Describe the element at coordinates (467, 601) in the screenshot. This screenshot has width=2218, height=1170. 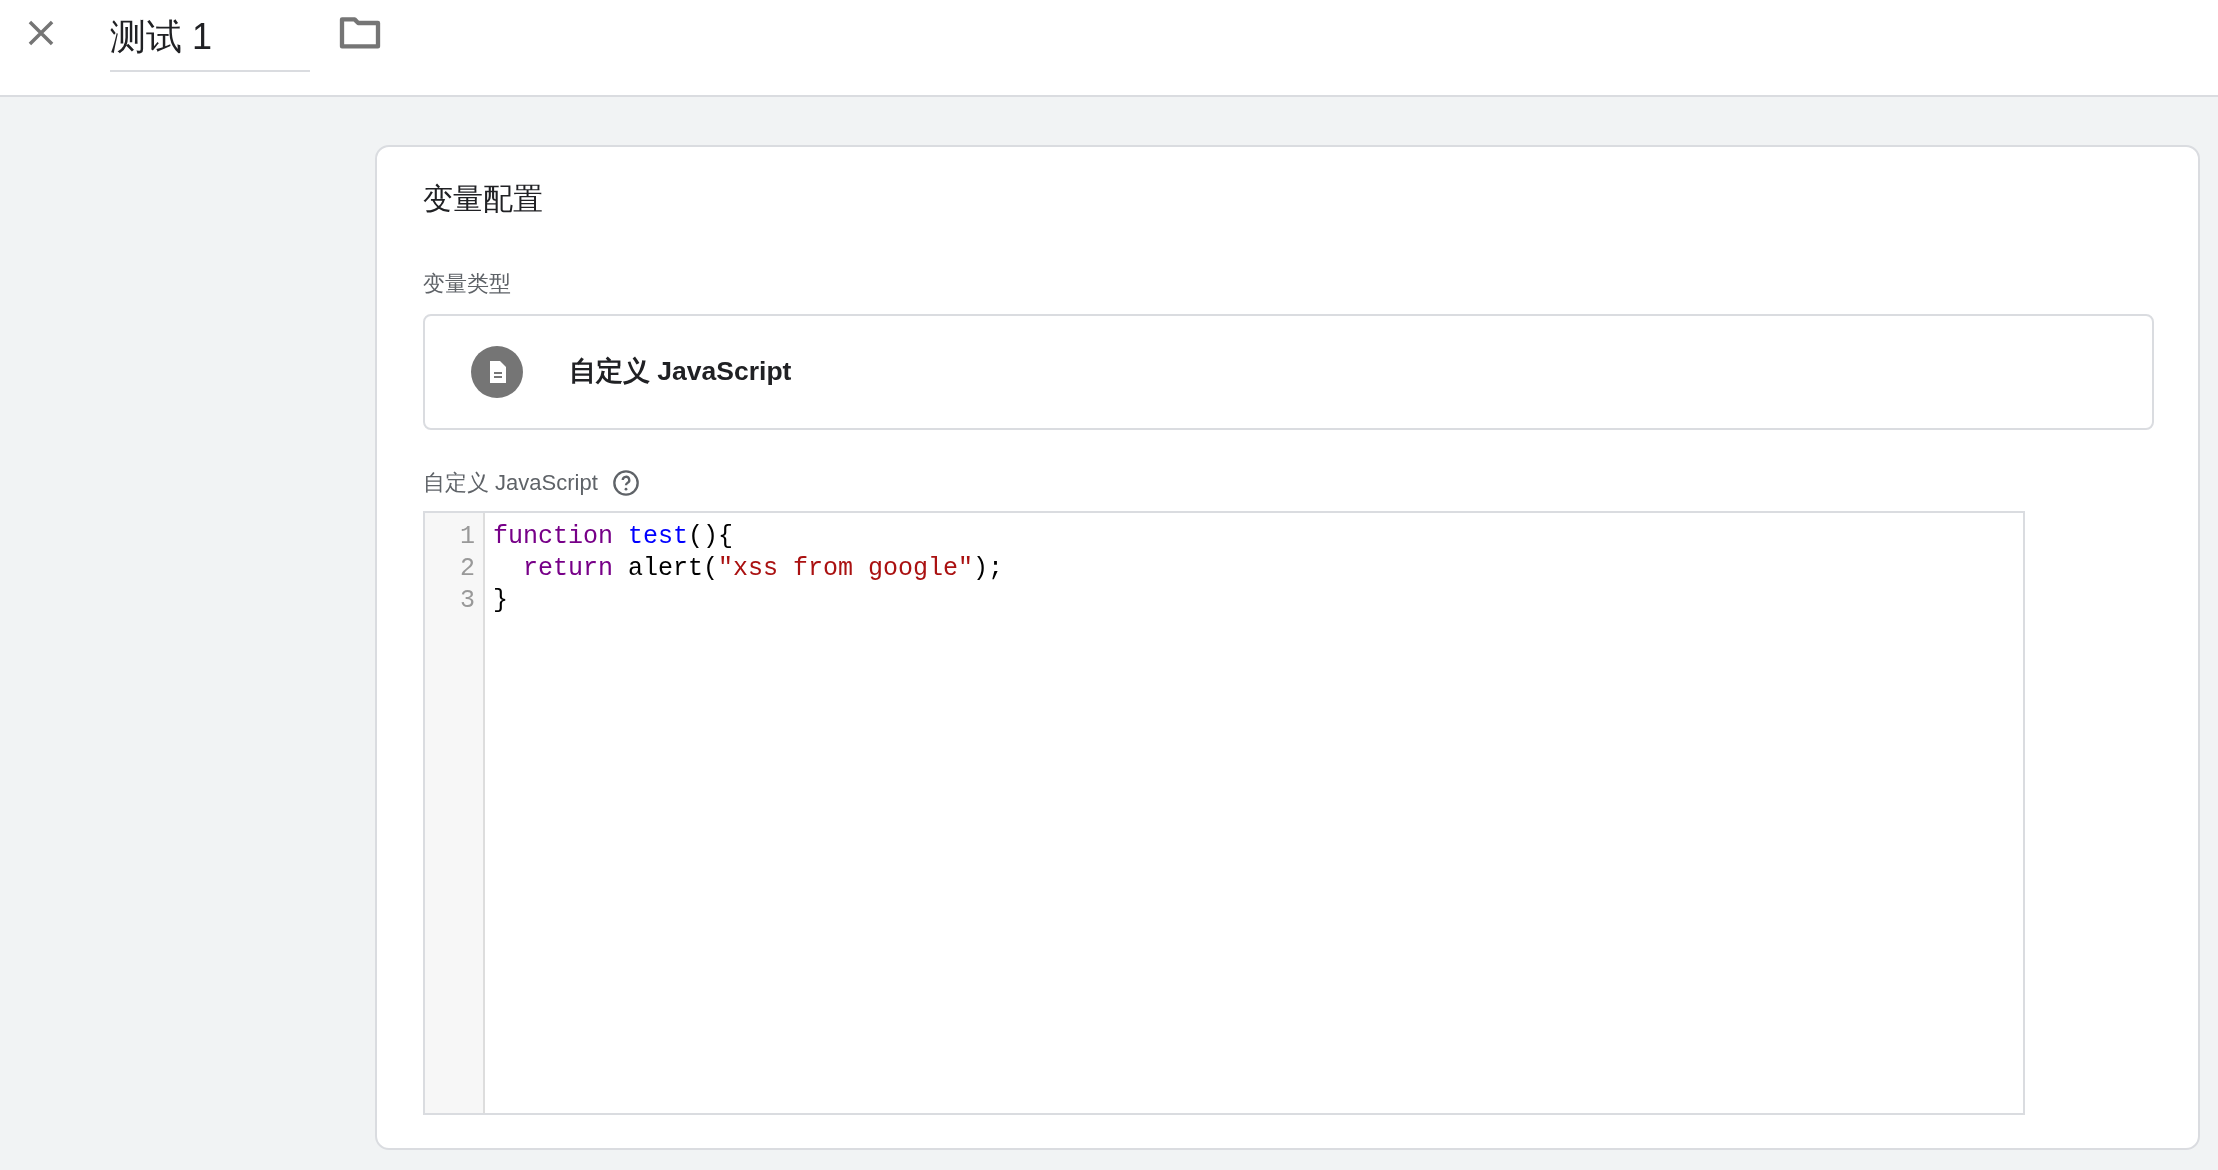
I see `line-number: 3` at that location.